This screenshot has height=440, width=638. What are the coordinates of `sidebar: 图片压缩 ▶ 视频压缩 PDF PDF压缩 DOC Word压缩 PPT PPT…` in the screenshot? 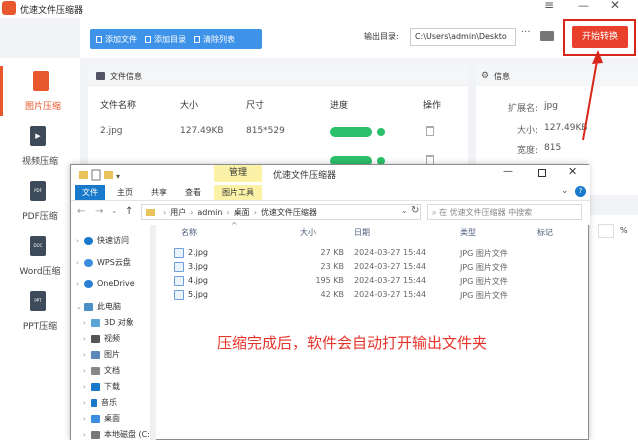 It's located at (40, 249).